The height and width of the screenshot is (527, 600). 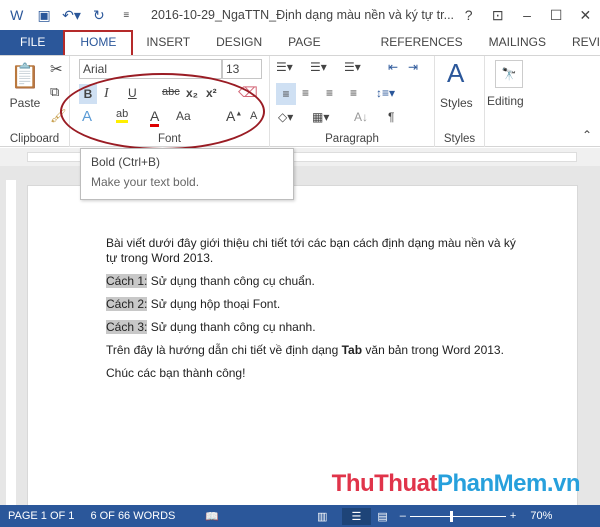 What do you see at coordinates (393, 67) in the screenshot?
I see `decrease-indent-icon: ⇤` at bounding box center [393, 67].